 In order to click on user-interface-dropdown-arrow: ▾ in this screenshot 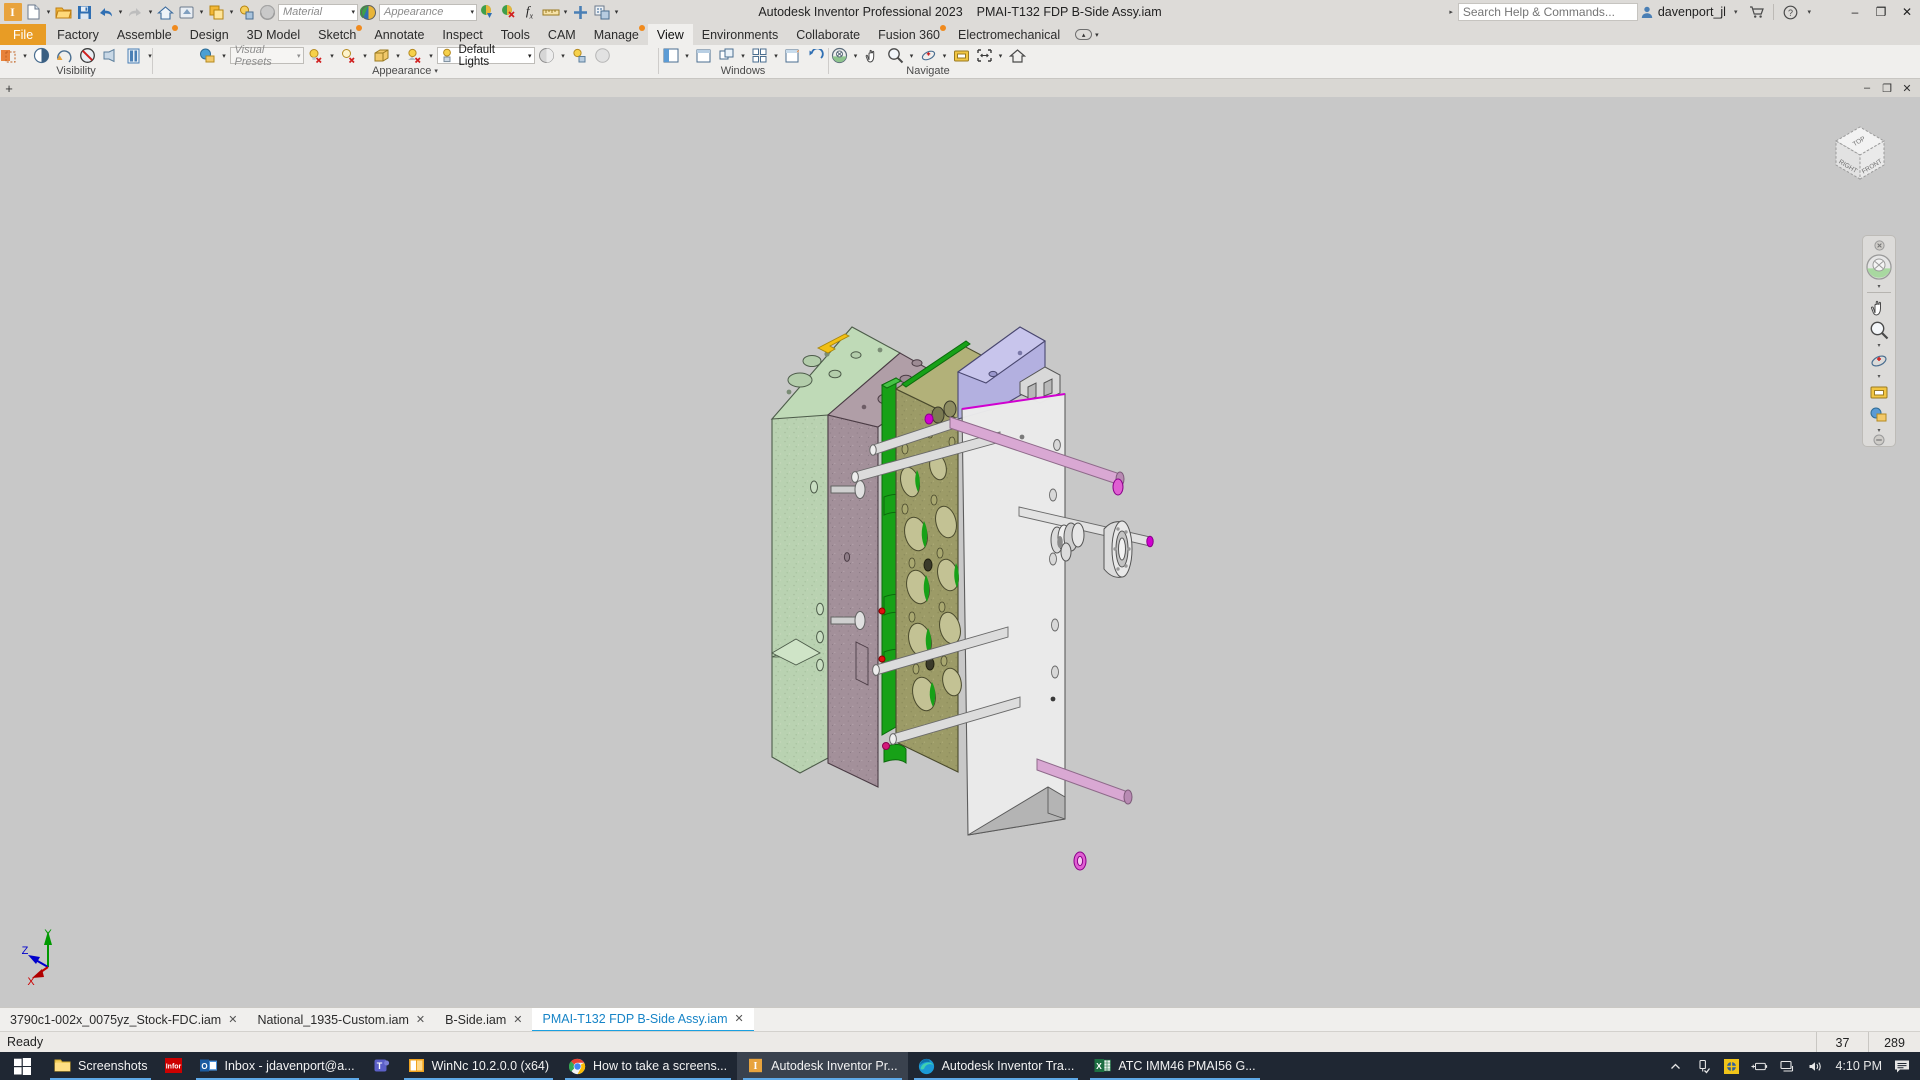, I will do `click(687, 55)`.